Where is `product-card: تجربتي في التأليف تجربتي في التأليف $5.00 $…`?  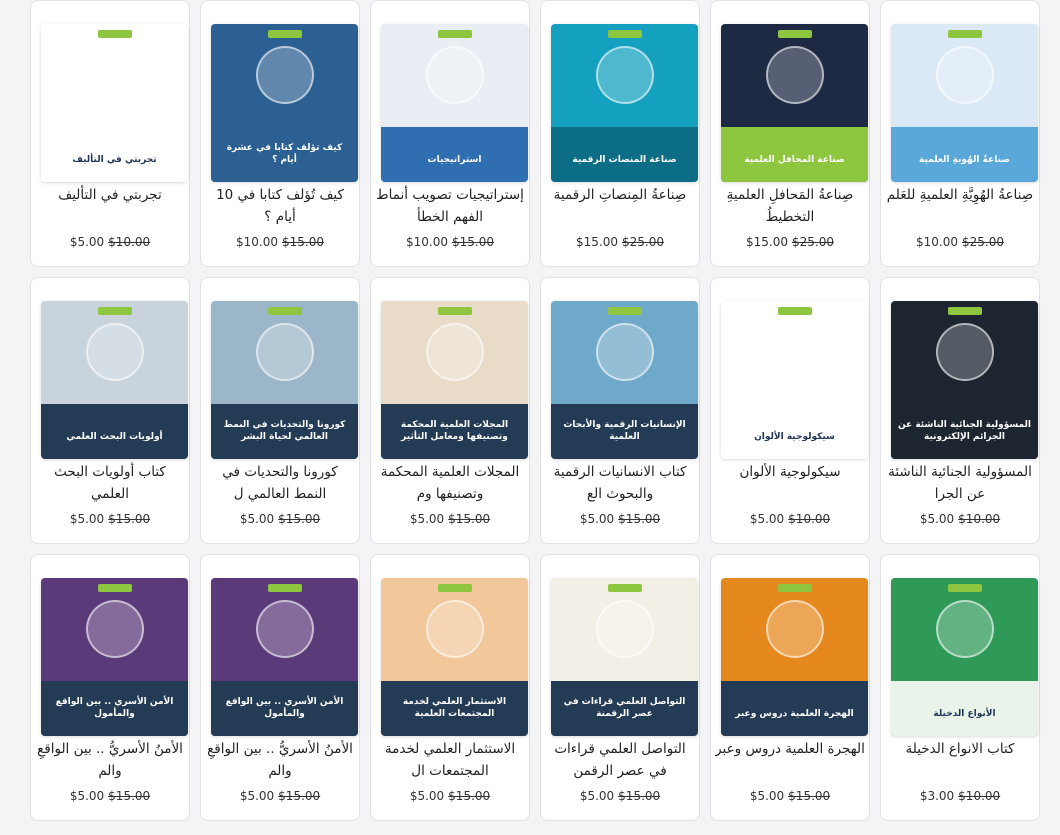
product-card: تجربتي في التأليف تجربتي في التأليف $5.00 $… is located at coordinates (110, 133).